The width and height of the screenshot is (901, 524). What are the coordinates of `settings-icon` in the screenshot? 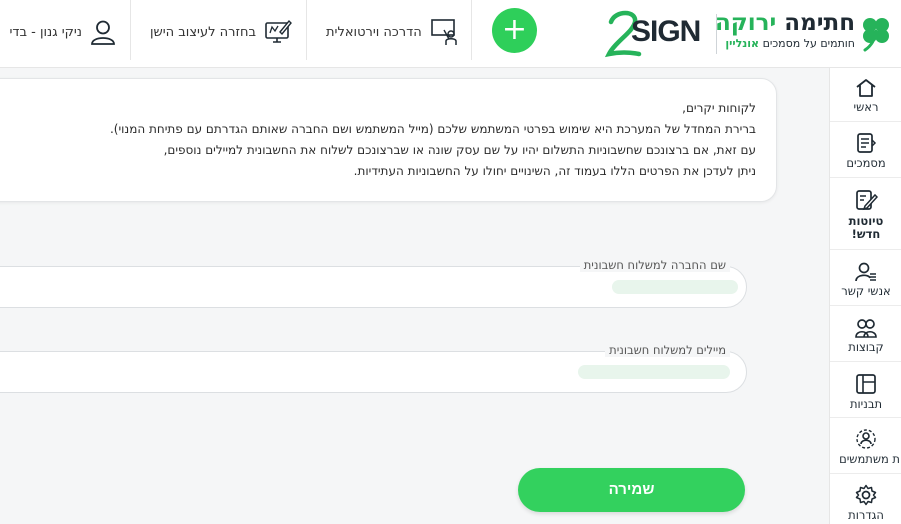 It's located at (866, 495).